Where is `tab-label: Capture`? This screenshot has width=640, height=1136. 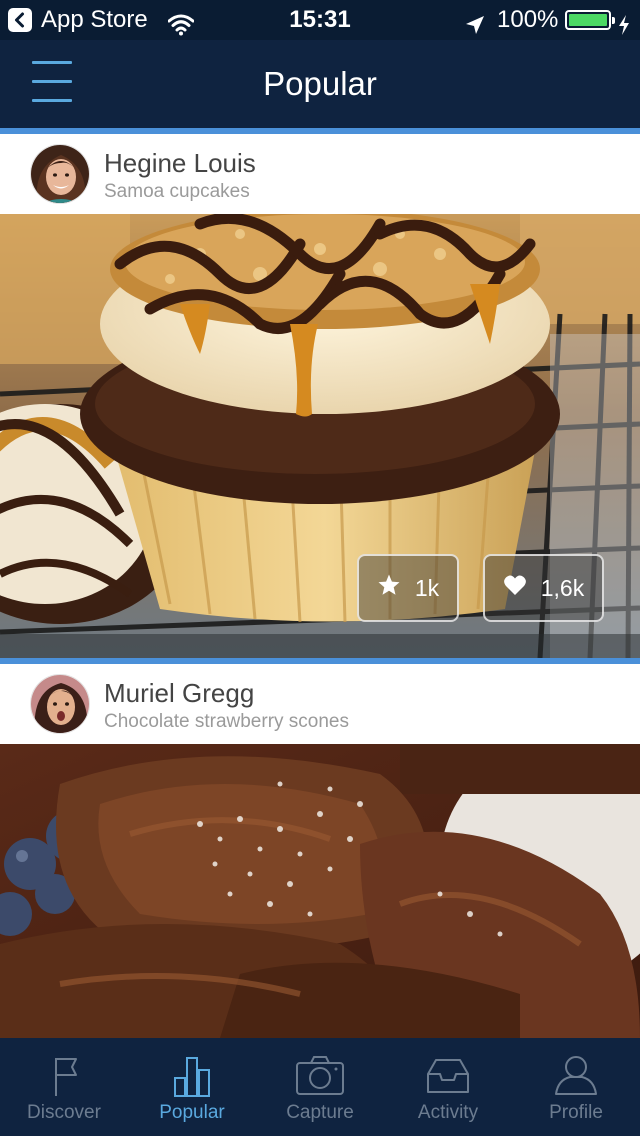
tab-label: Capture is located at coordinates (320, 1112).